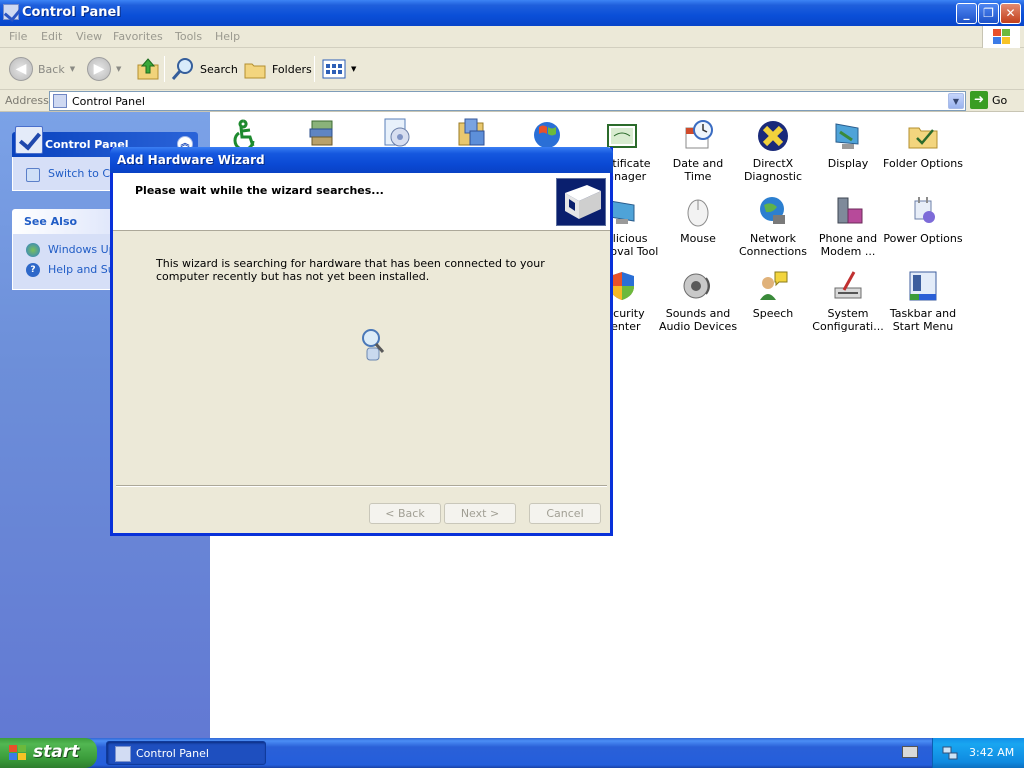  What do you see at coordinates (923, 286) in the screenshot?
I see `taskbar-icon` at bounding box center [923, 286].